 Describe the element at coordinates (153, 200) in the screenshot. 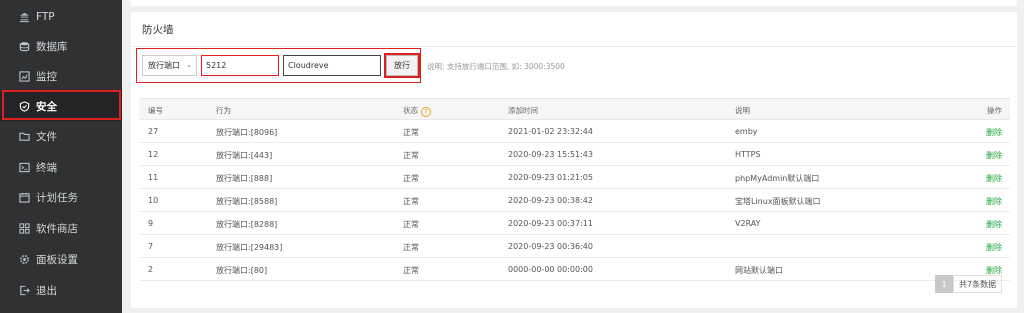

I see `cell-id: 10` at that location.